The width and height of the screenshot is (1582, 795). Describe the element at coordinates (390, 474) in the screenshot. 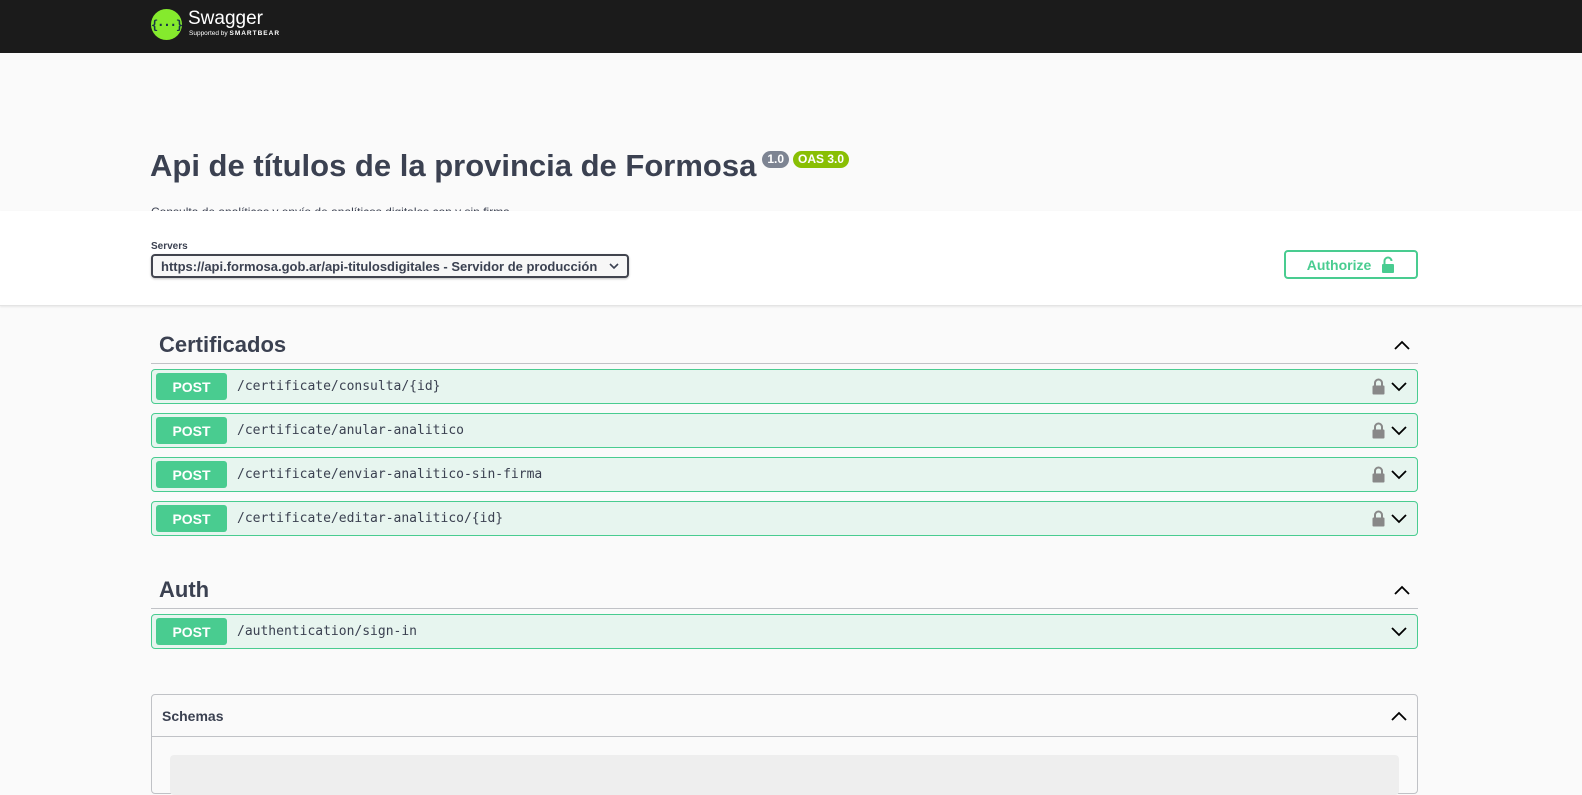

I see `operation-path: /certificate/enviar-analitico-sin-firma` at that location.